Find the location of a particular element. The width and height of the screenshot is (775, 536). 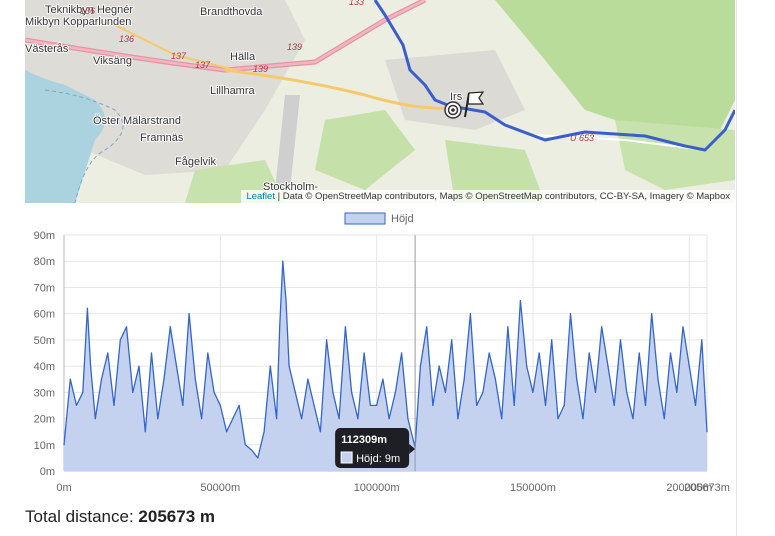

x-tick-label: 50000m is located at coordinates (220, 488).